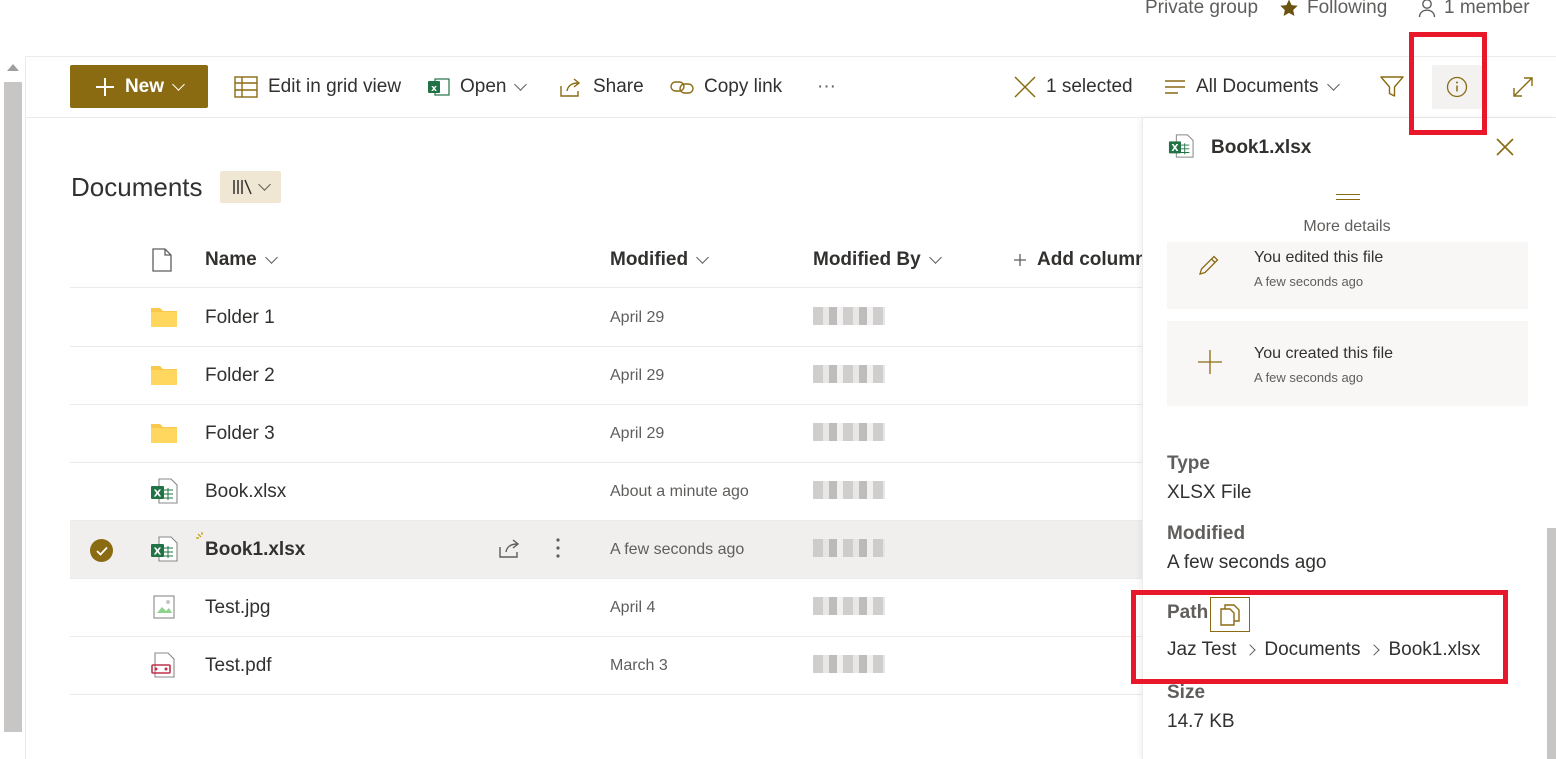 The width and height of the screenshot is (1556, 759). What do you see at coordinates (243, 187) in the screenshot?
I see `library-icon` at bounding box center [243, 187].